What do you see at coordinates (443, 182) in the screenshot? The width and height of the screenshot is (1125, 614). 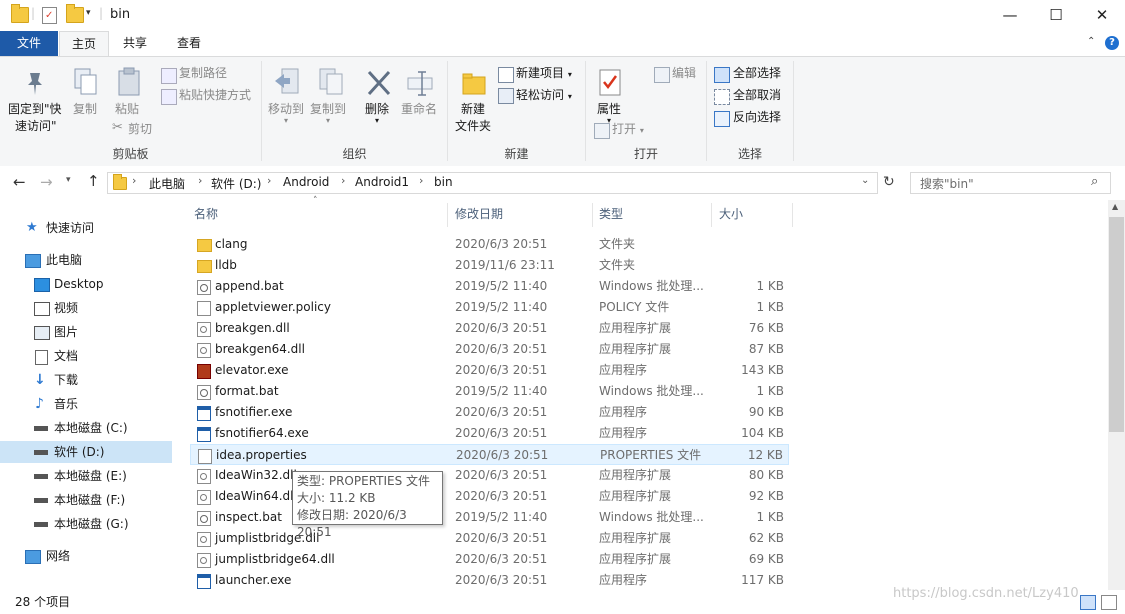 I see `breadcrumb-bin: bin` at bounding box center [443, 182].